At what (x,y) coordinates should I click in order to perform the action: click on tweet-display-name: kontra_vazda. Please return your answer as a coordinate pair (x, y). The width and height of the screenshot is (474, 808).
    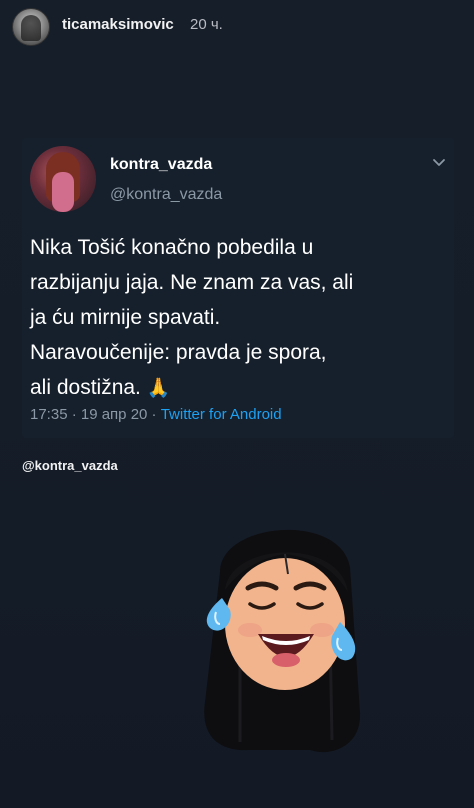
    Looking at the image, I should click on (161, 164).